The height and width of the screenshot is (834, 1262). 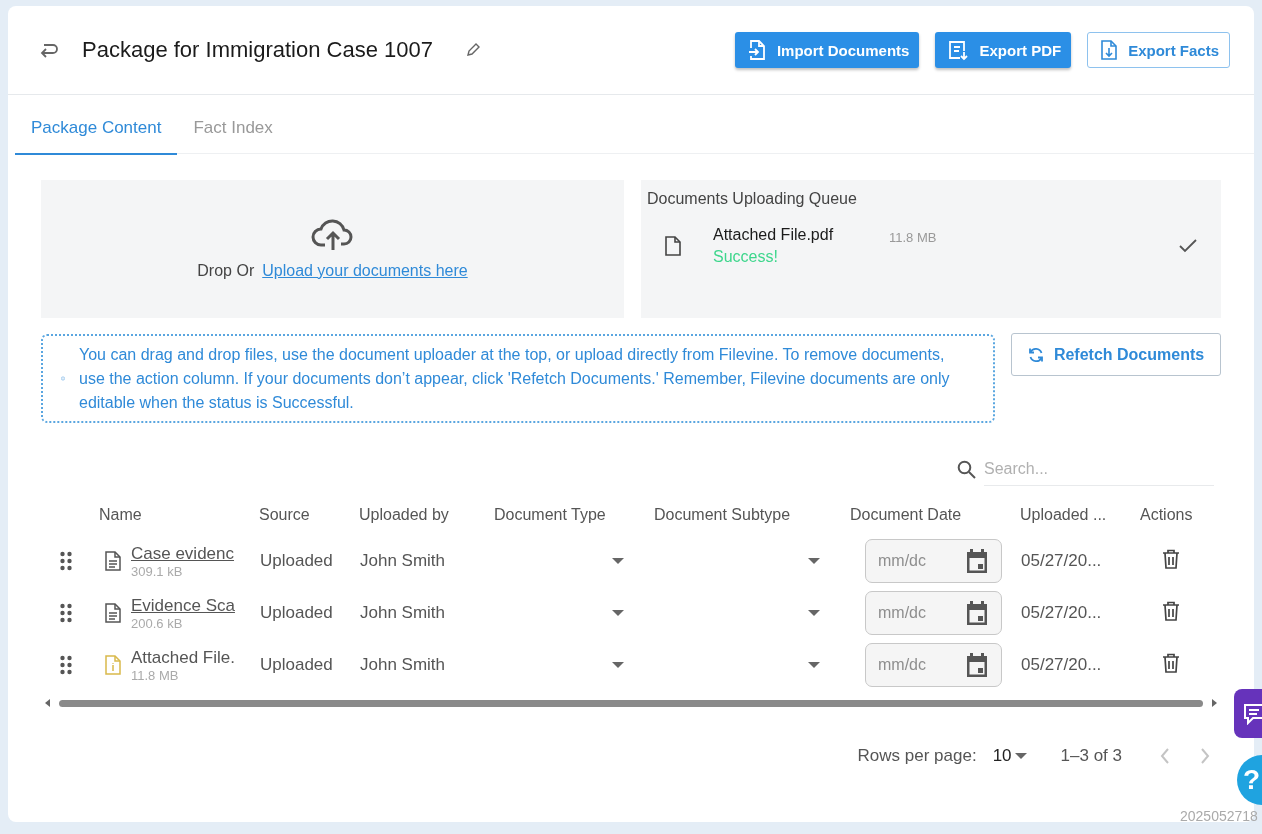 What do you see at coordinates (157, 623) in the screenshot?
I see `file-size: 200.6 kB` at bounding box center [157, 623].